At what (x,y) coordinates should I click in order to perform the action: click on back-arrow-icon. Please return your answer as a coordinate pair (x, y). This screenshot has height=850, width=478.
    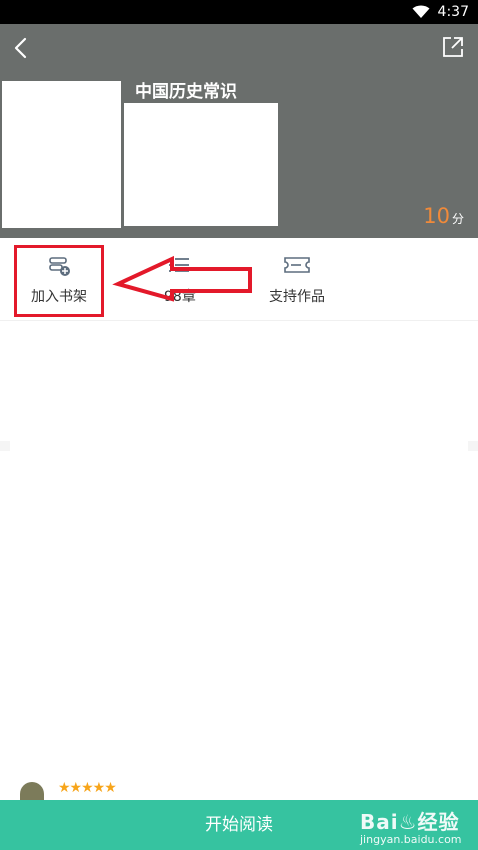
    Looking at the image, I should click on (22, 48).